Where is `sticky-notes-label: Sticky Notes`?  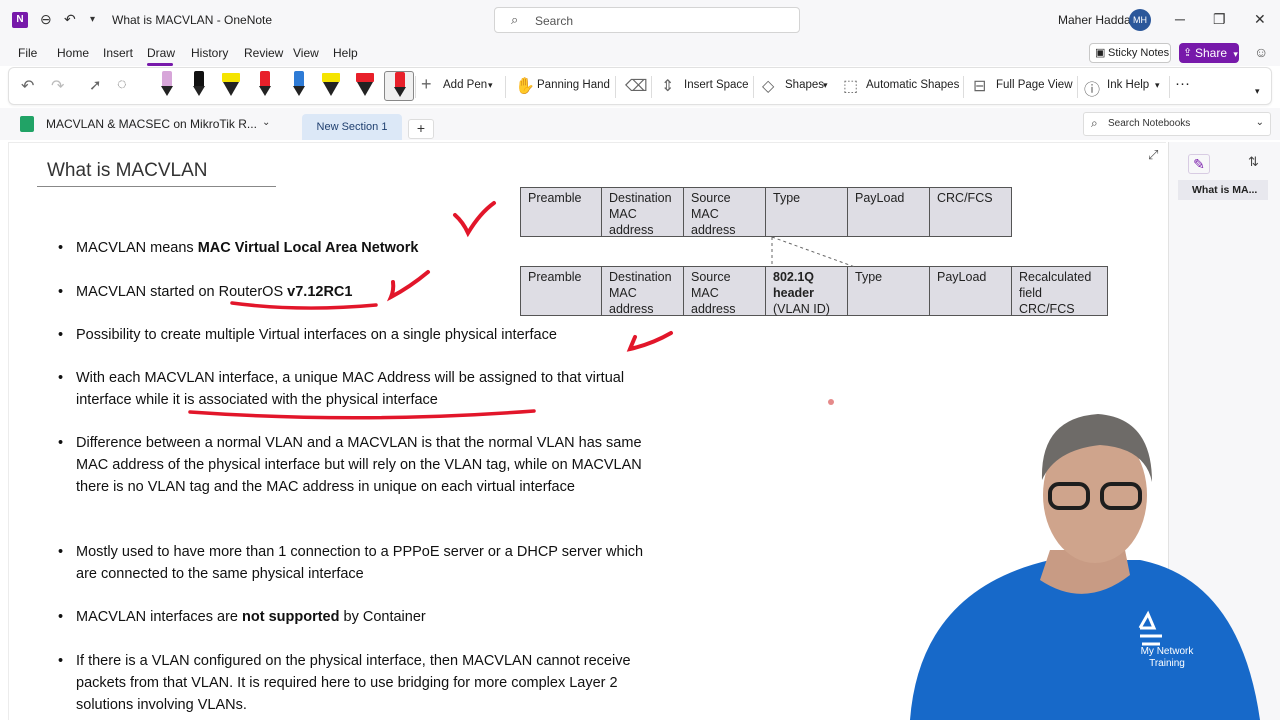
sticky-notes-label: Sticky Notes is located at coordinates (1139, 53).